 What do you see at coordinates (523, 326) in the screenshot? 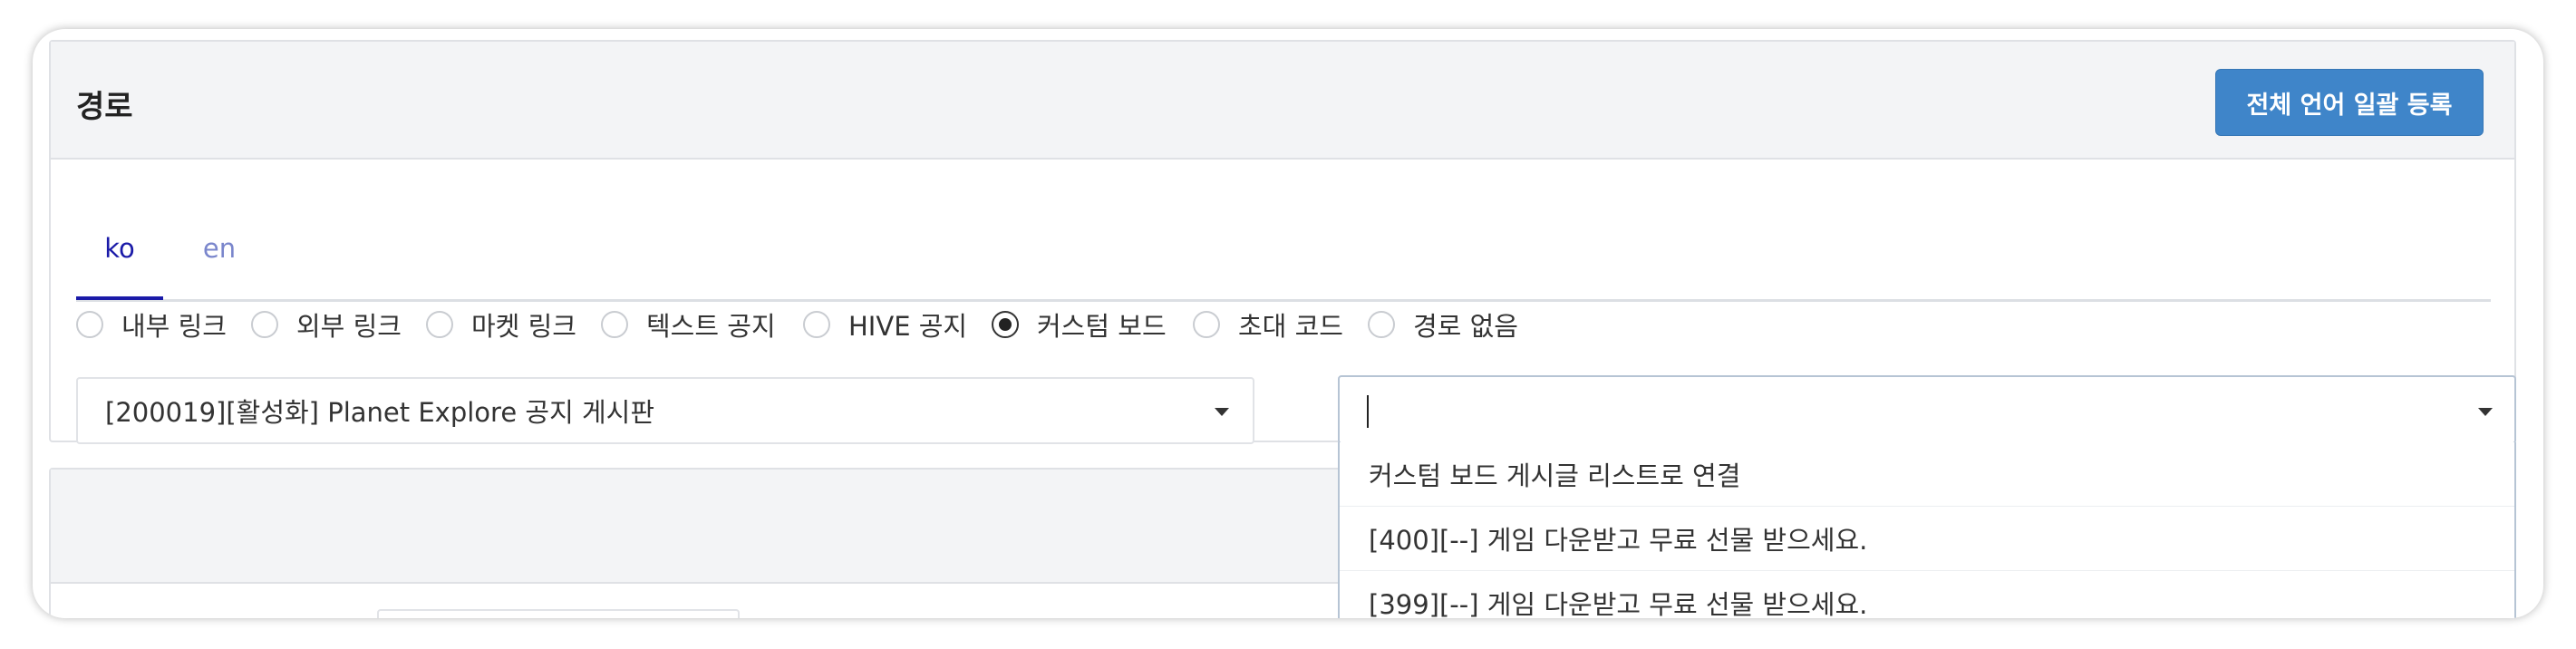
I see `radio-label: 마켓 링크` at bounding box center [523, 326].